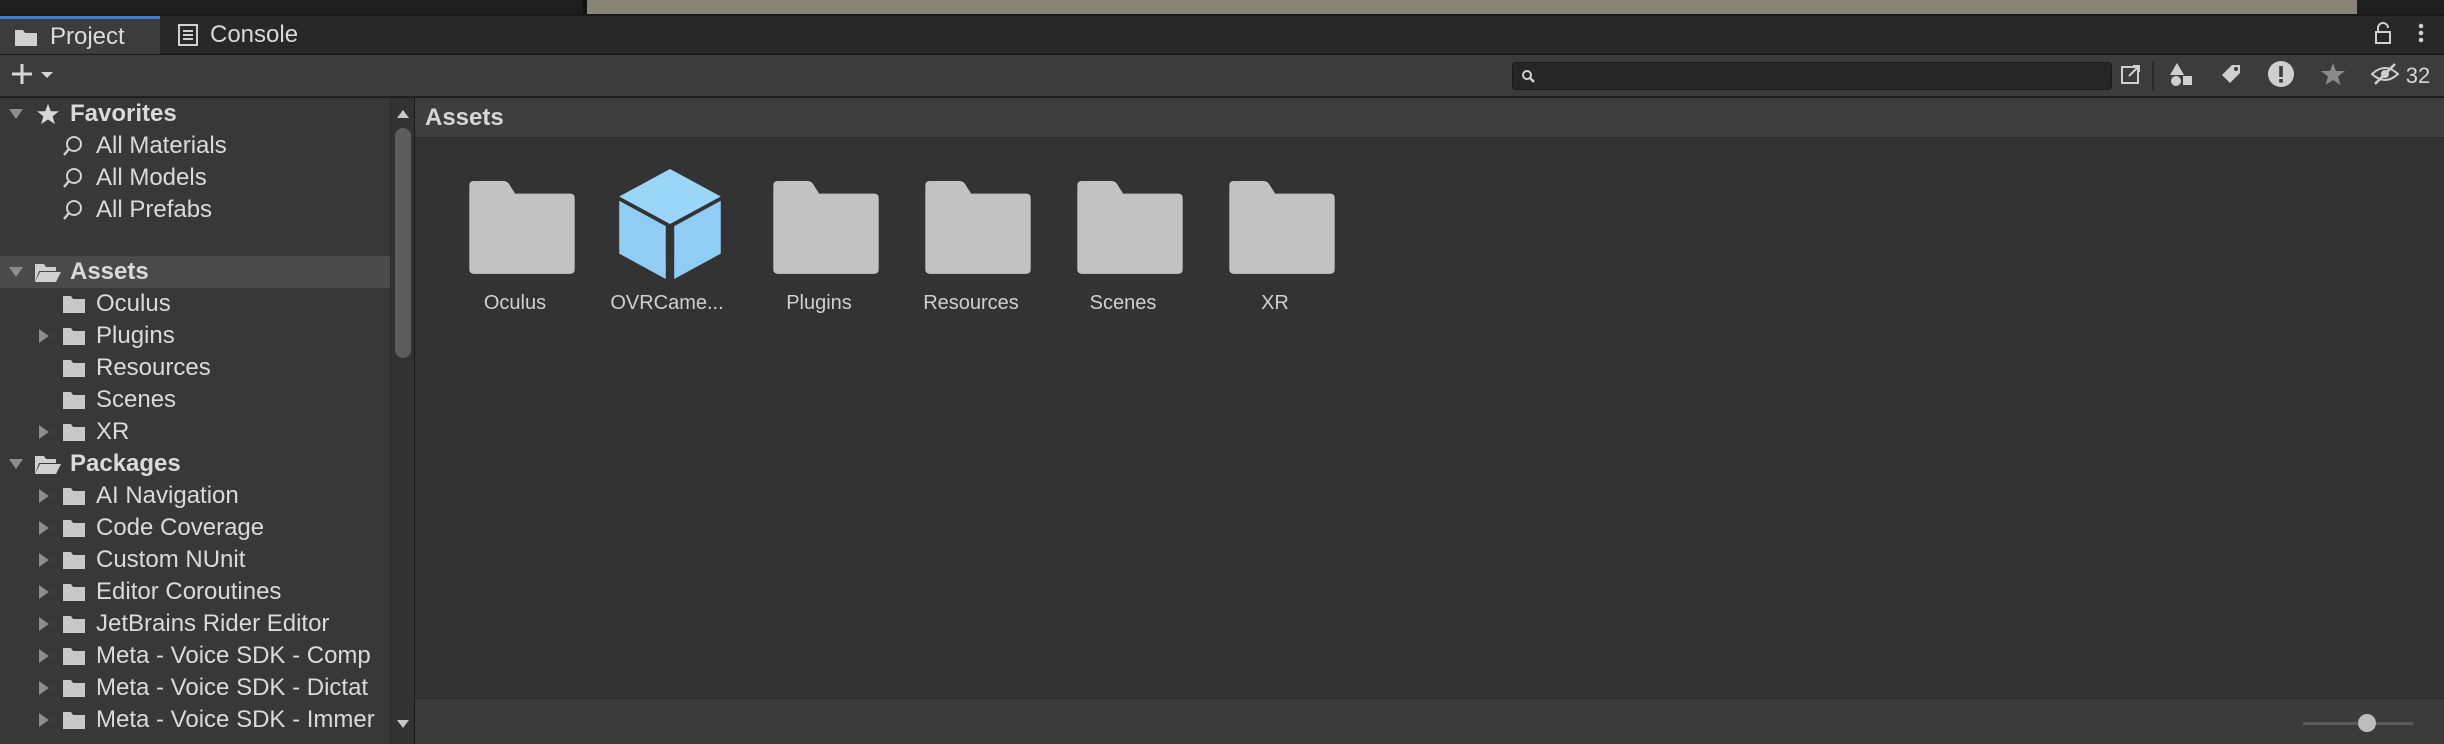 The width and height of the screenshot is (2444, 744). What do you see at coordinates (1222, 76) in the screenshot?
I see `project-toolbar: 32` at bounding box center [1222, 76].